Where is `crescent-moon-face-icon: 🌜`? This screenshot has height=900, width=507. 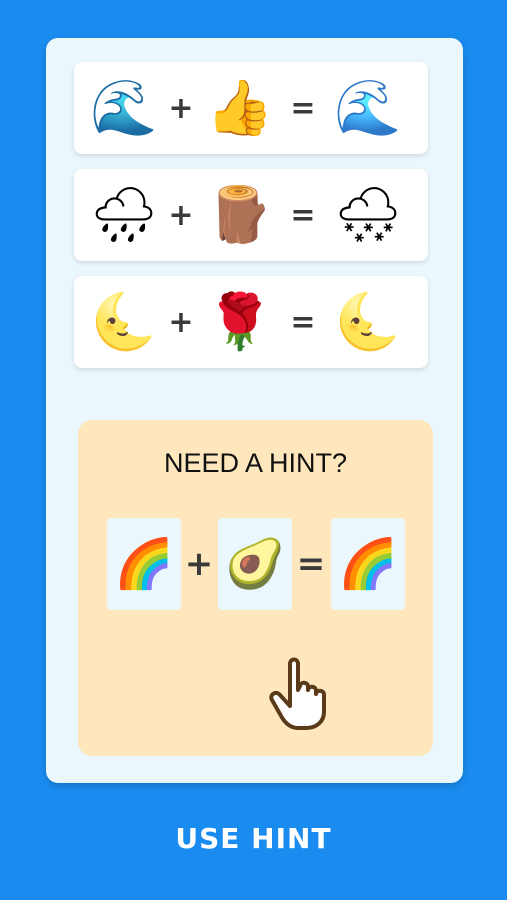
crescent-moon-face-icon: 🌜 is located at coordinates (124, 321).